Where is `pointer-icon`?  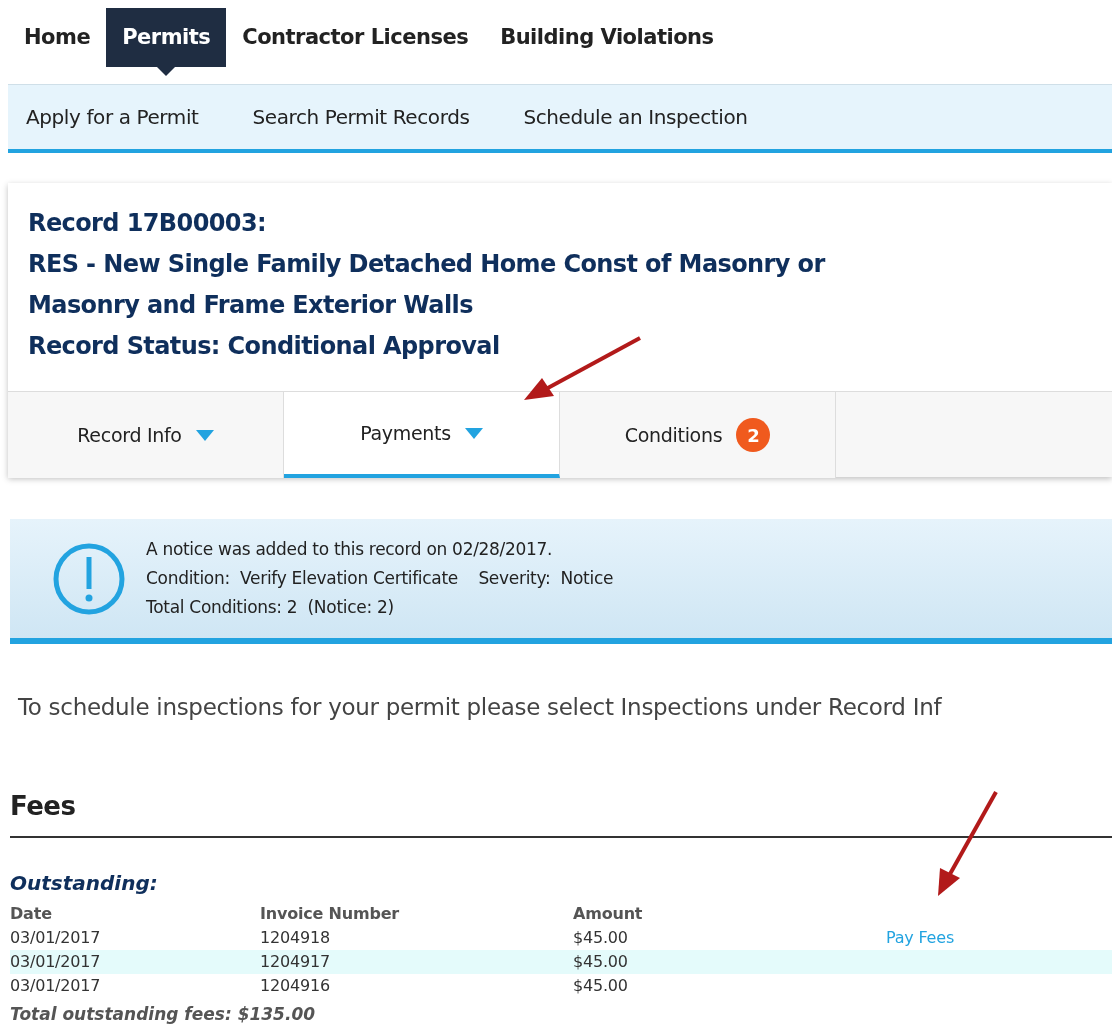 pointer-icon is located at coordinates (166, 71).